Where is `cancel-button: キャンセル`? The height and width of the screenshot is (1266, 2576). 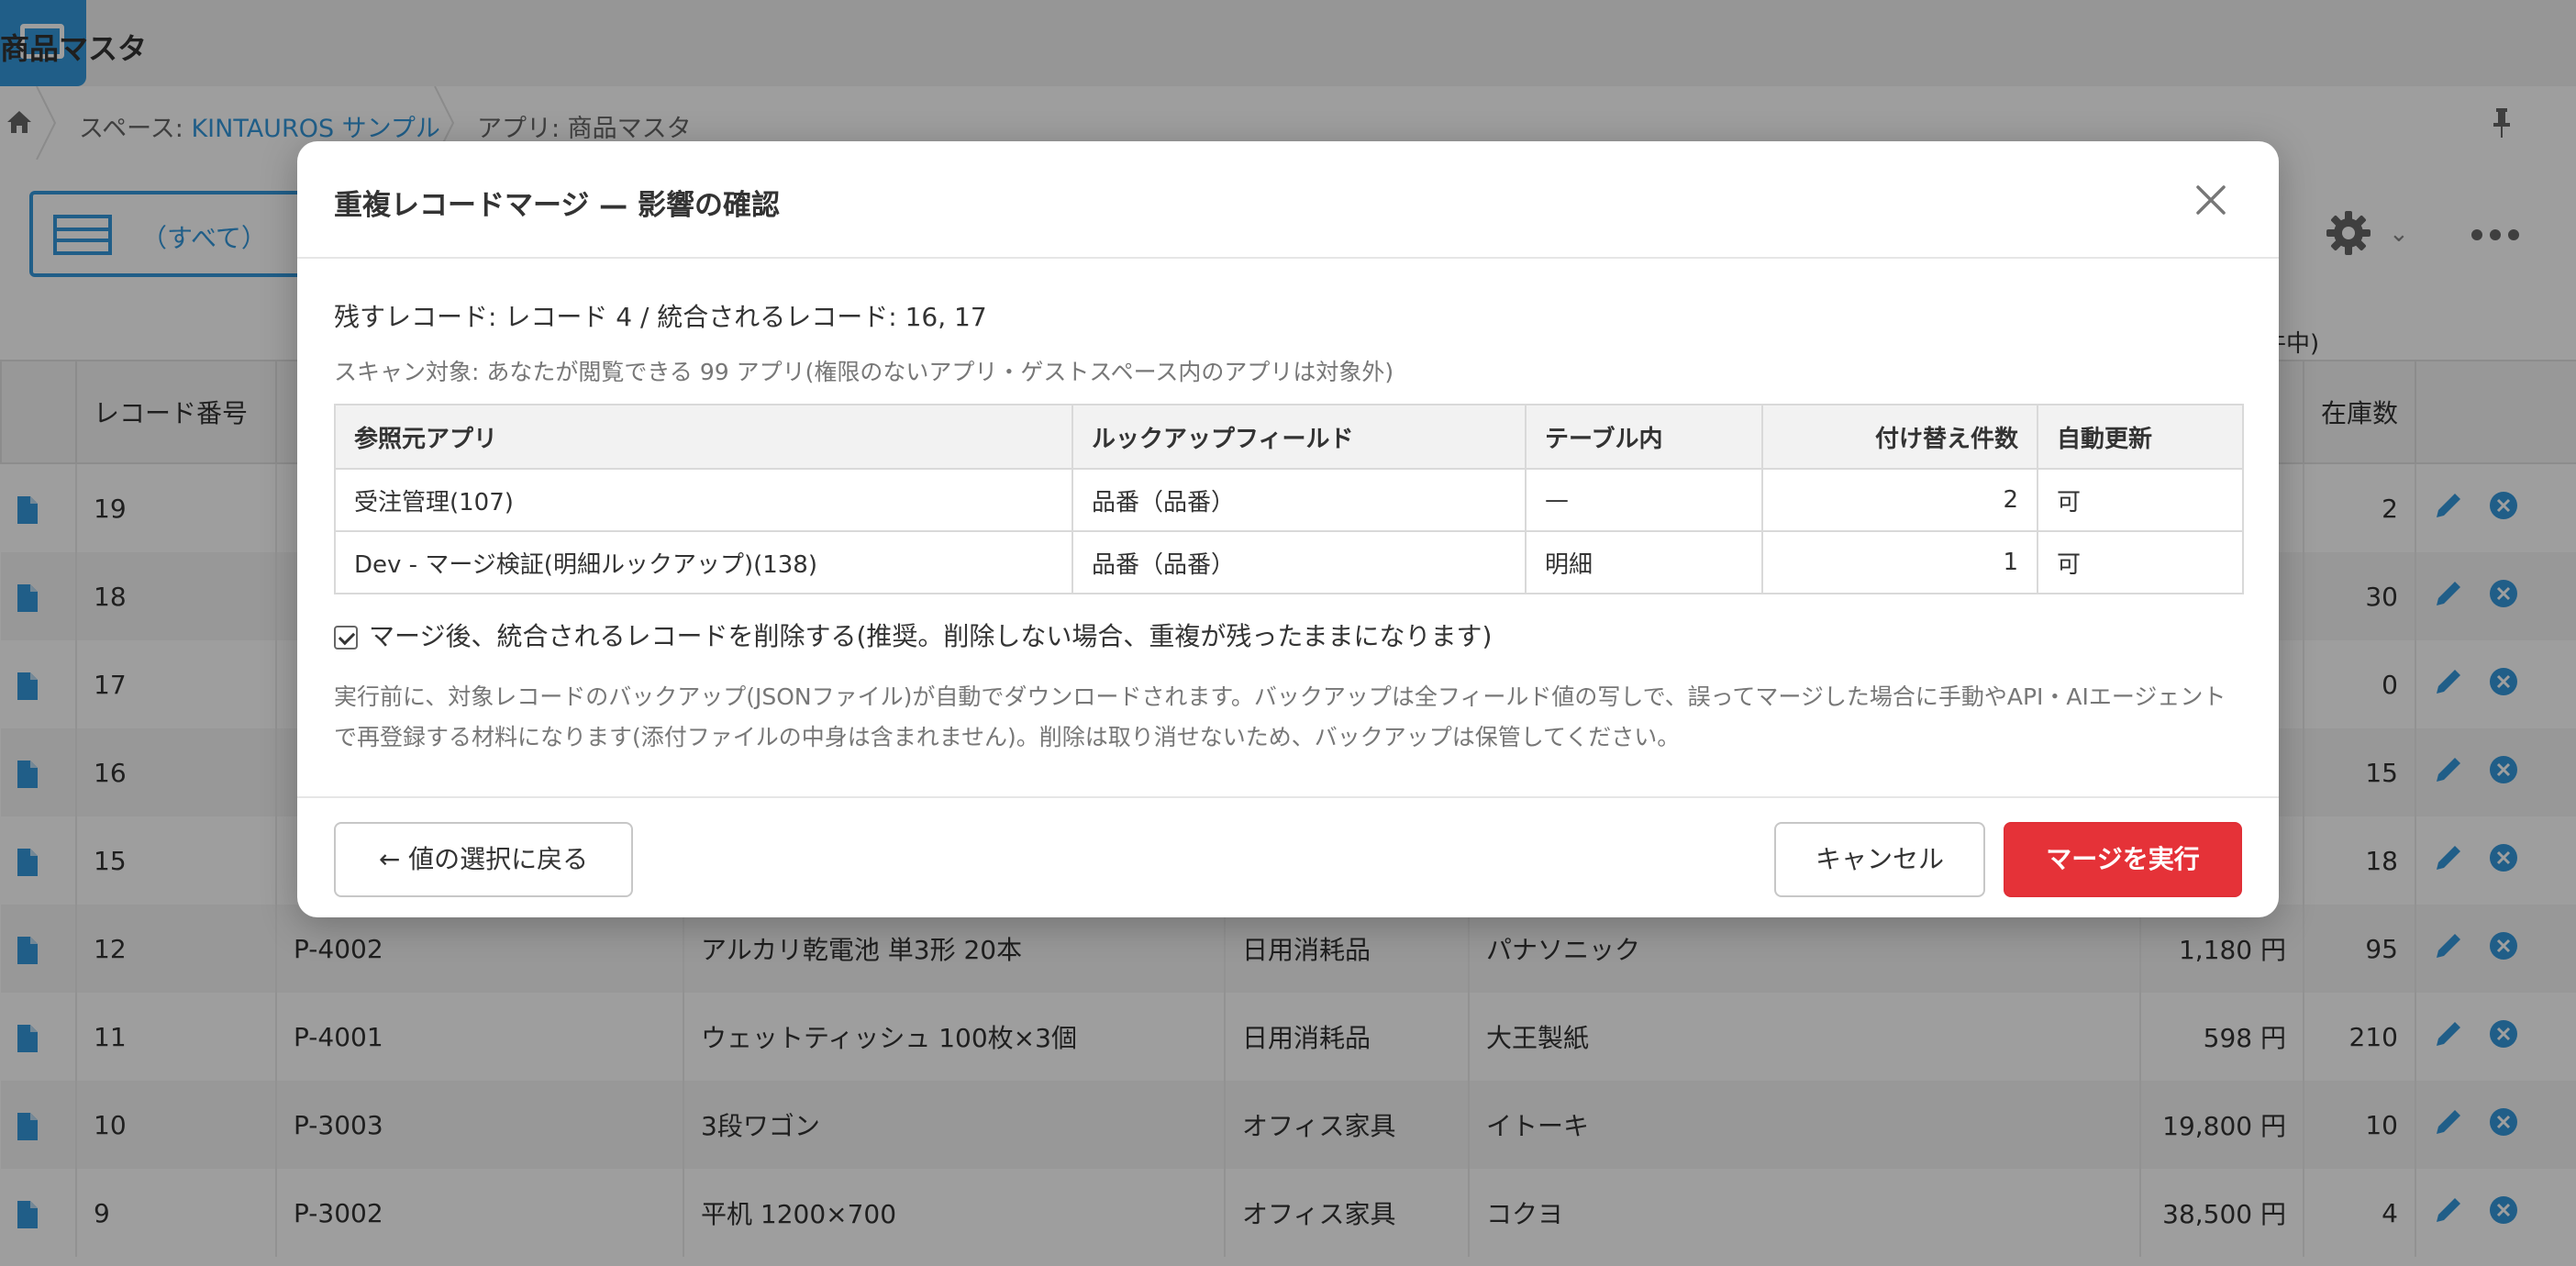
cancel-button: キャンセル is located at coordinates (1879, 859).